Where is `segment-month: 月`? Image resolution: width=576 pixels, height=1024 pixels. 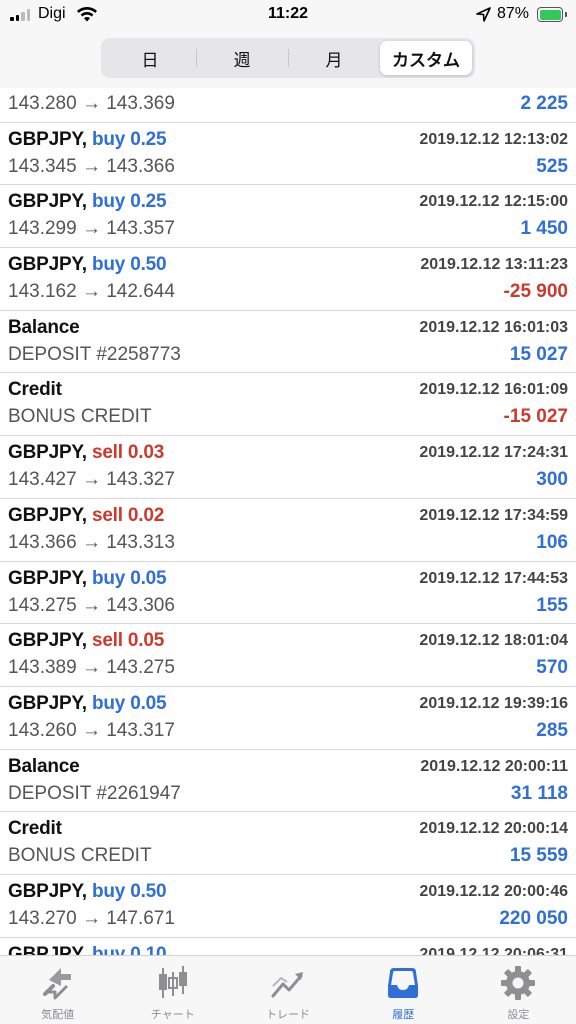 segment-month: 月 is located at coordinates (334, 58).